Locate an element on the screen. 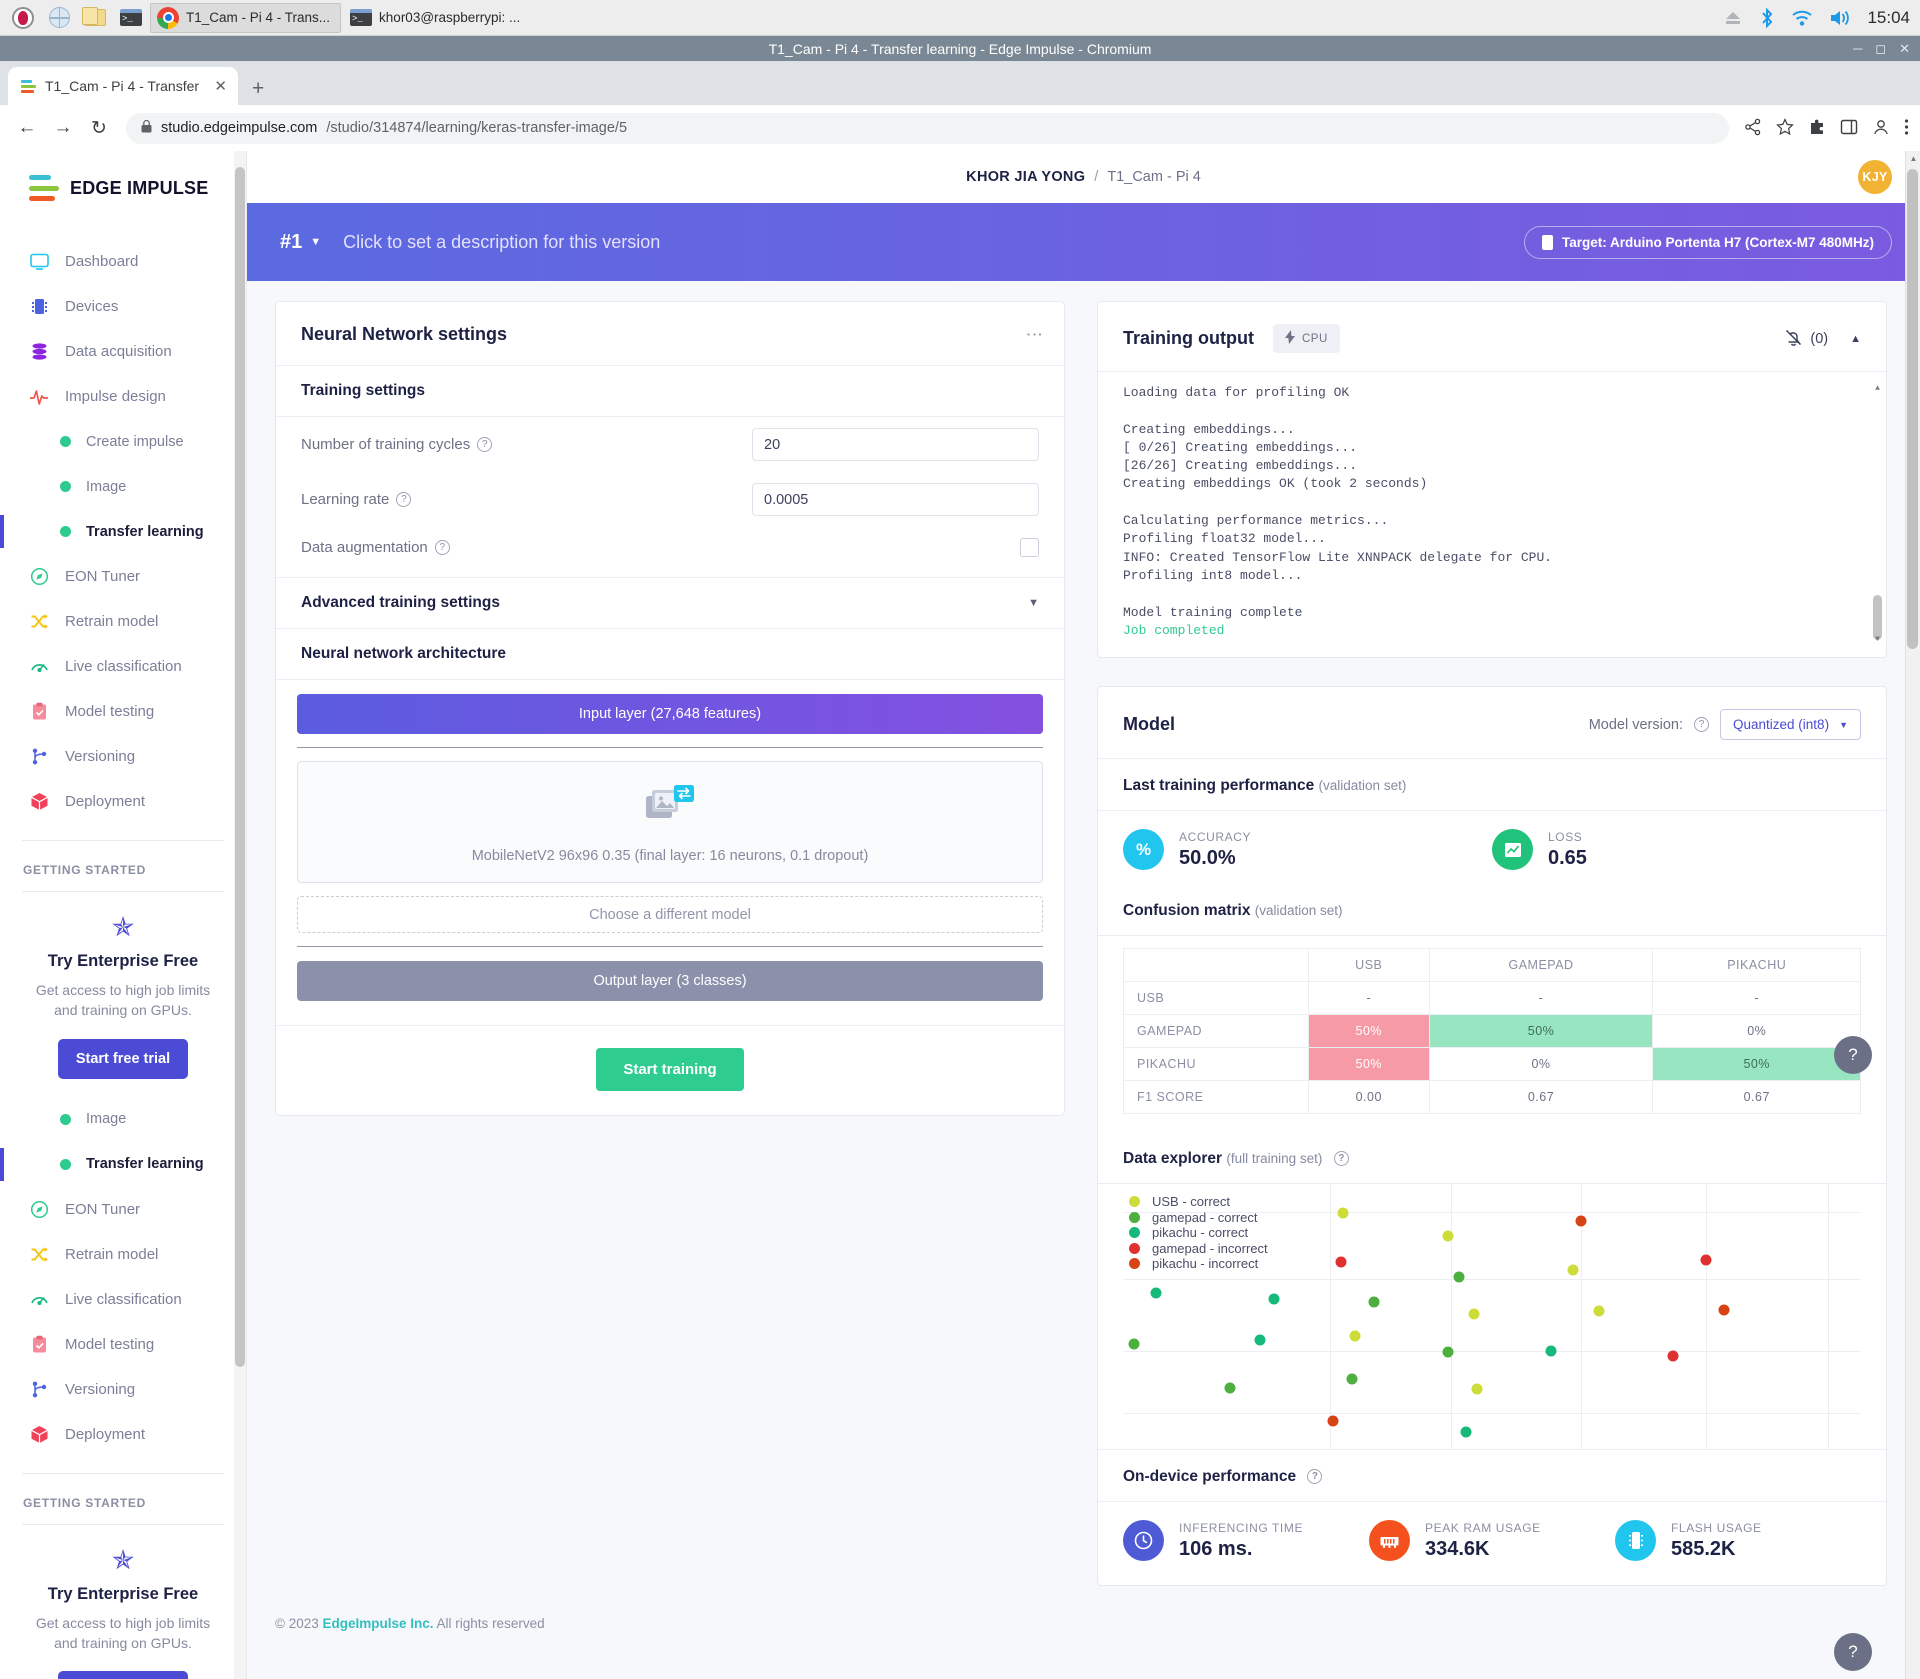  sidebar-item-eon-tuner: EON Tuner is located at coordinates (123, 576).